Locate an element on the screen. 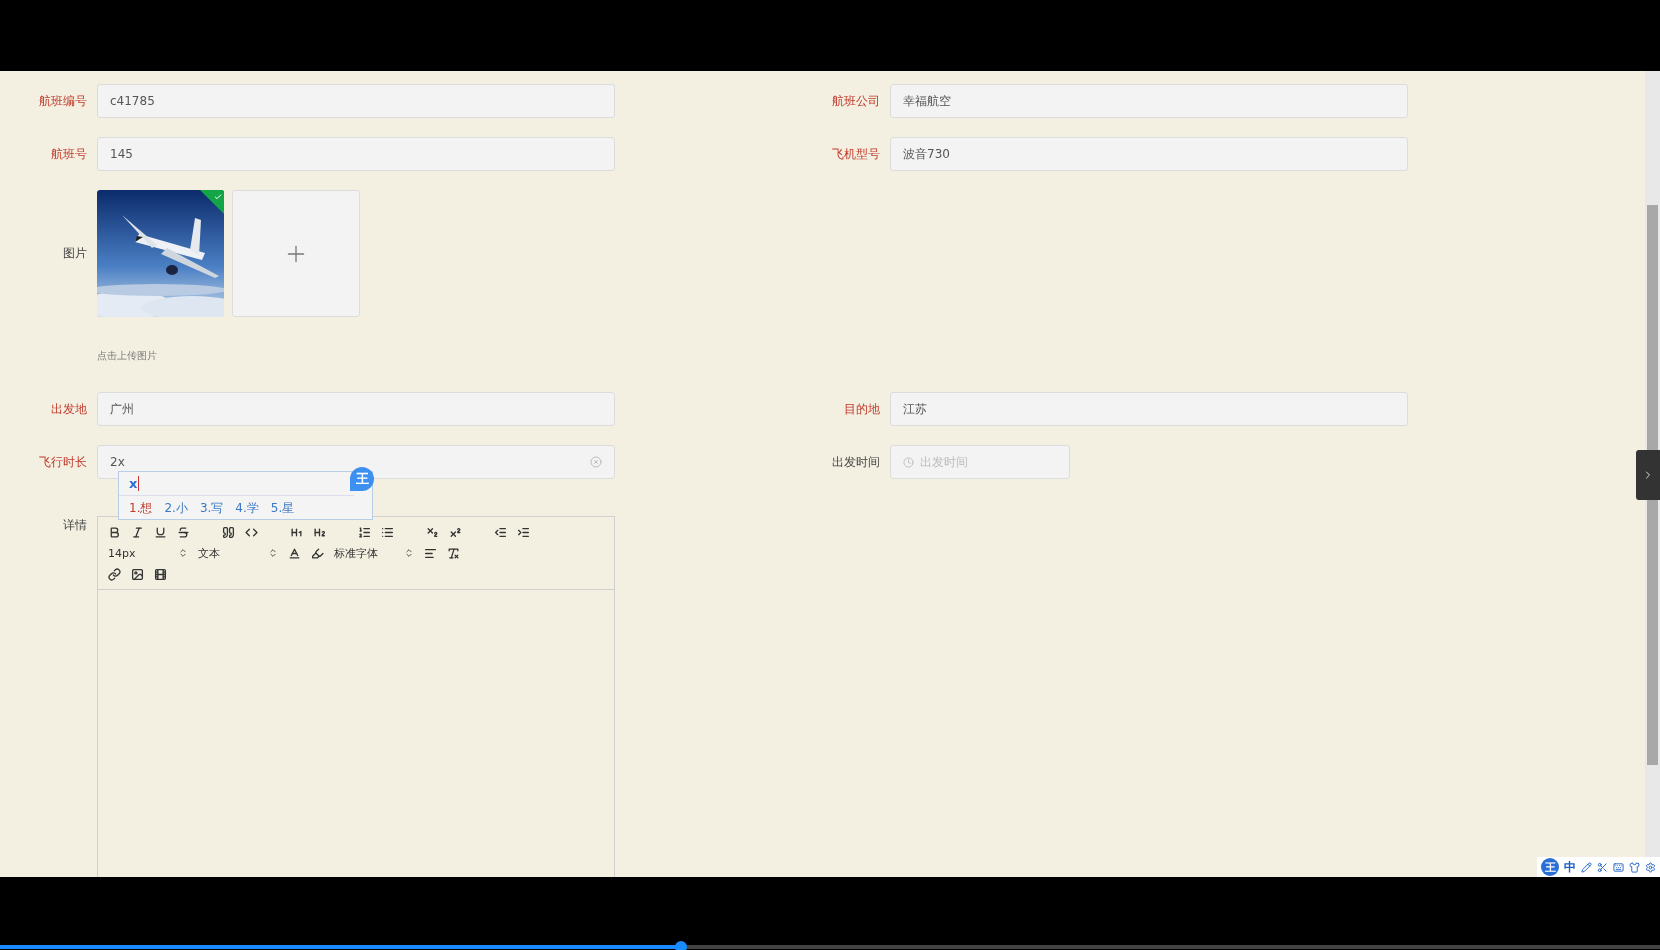 The width and height of the screenshot is (1660, 950). field-label: 出发地 is located at coordinates (68, 409).